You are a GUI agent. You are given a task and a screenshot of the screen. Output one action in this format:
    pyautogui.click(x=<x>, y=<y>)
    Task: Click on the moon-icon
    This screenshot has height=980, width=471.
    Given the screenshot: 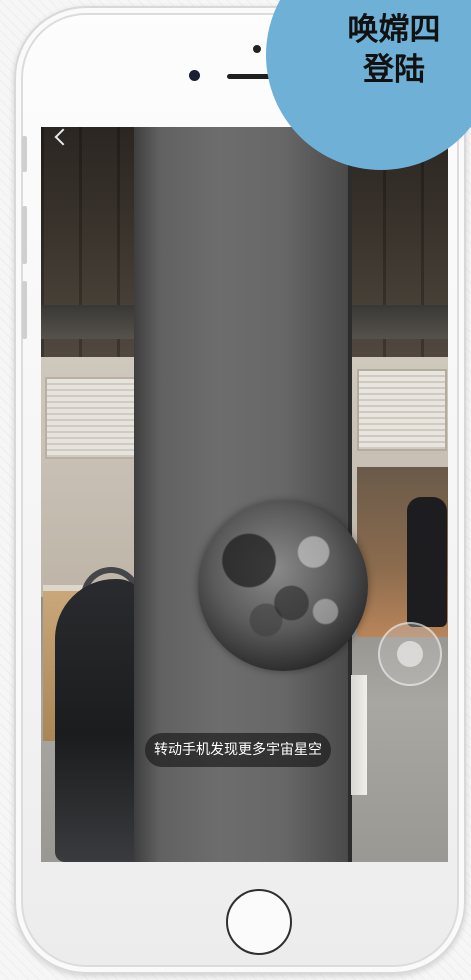 What is the action you would take?
    pyautogui.click(x=283, y=586)
    